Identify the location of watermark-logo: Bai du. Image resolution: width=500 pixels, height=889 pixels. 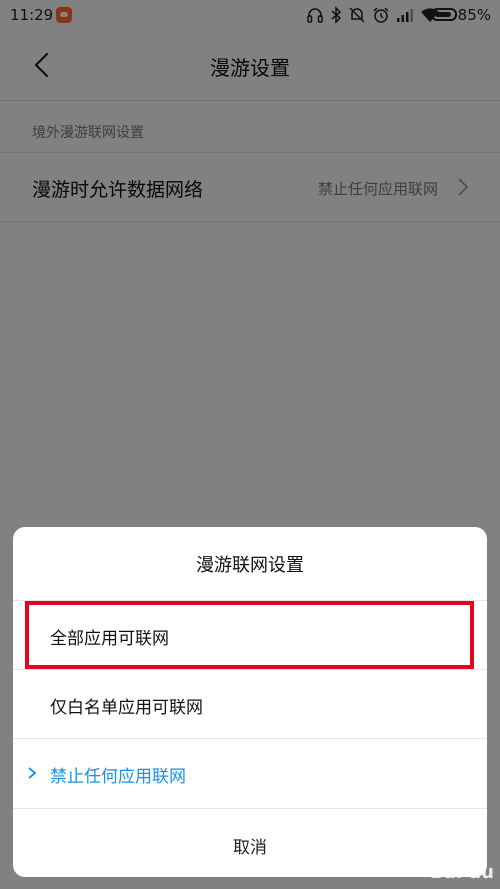
(461, 872).